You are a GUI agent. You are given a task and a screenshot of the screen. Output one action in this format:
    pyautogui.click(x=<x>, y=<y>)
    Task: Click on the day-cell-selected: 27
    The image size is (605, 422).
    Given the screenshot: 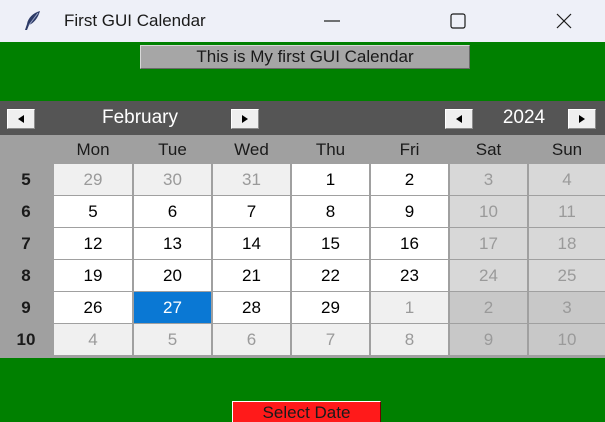 What is the action you would take?
    pyautogui.click(x=172, y=307)
    